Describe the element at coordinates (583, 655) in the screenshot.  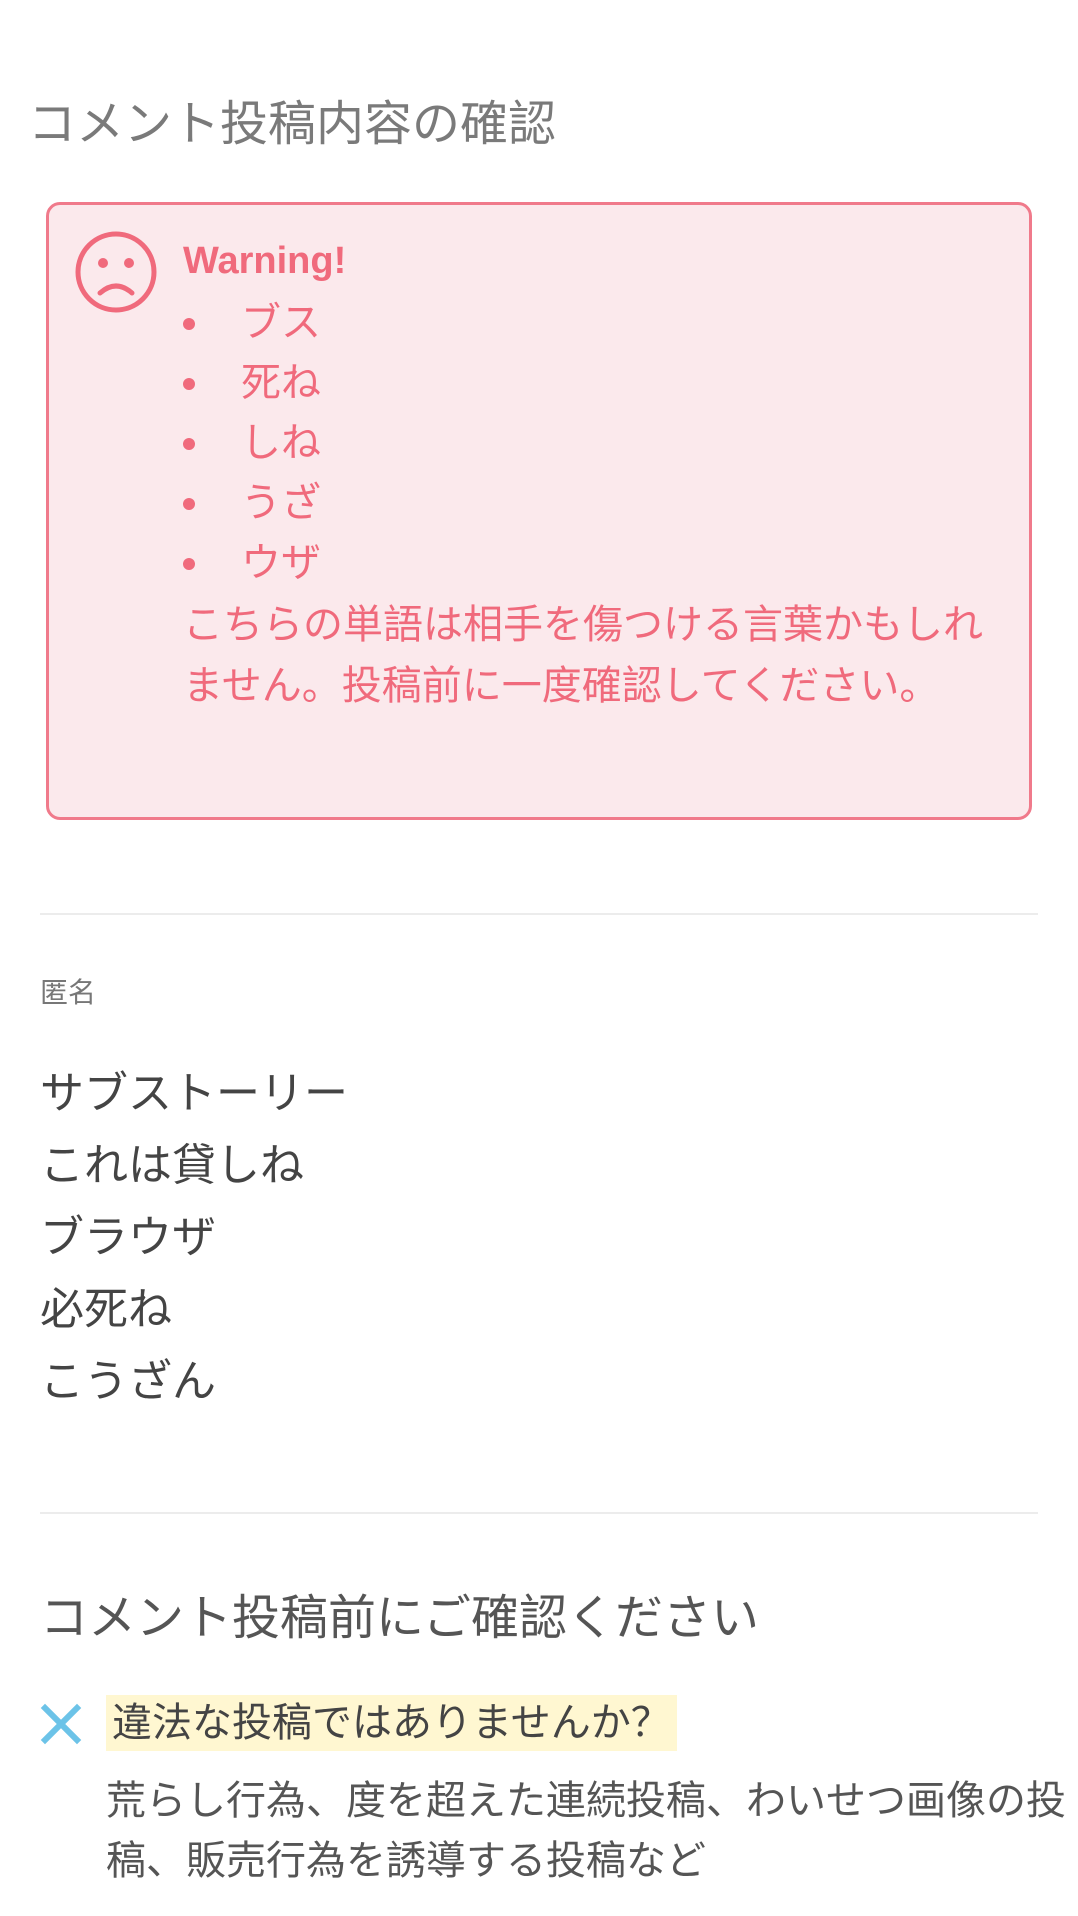
I see `warning-message: こちらの単語は相手を傷つける言葉かもしれません。投稿前に一度確認してください。` at that location.